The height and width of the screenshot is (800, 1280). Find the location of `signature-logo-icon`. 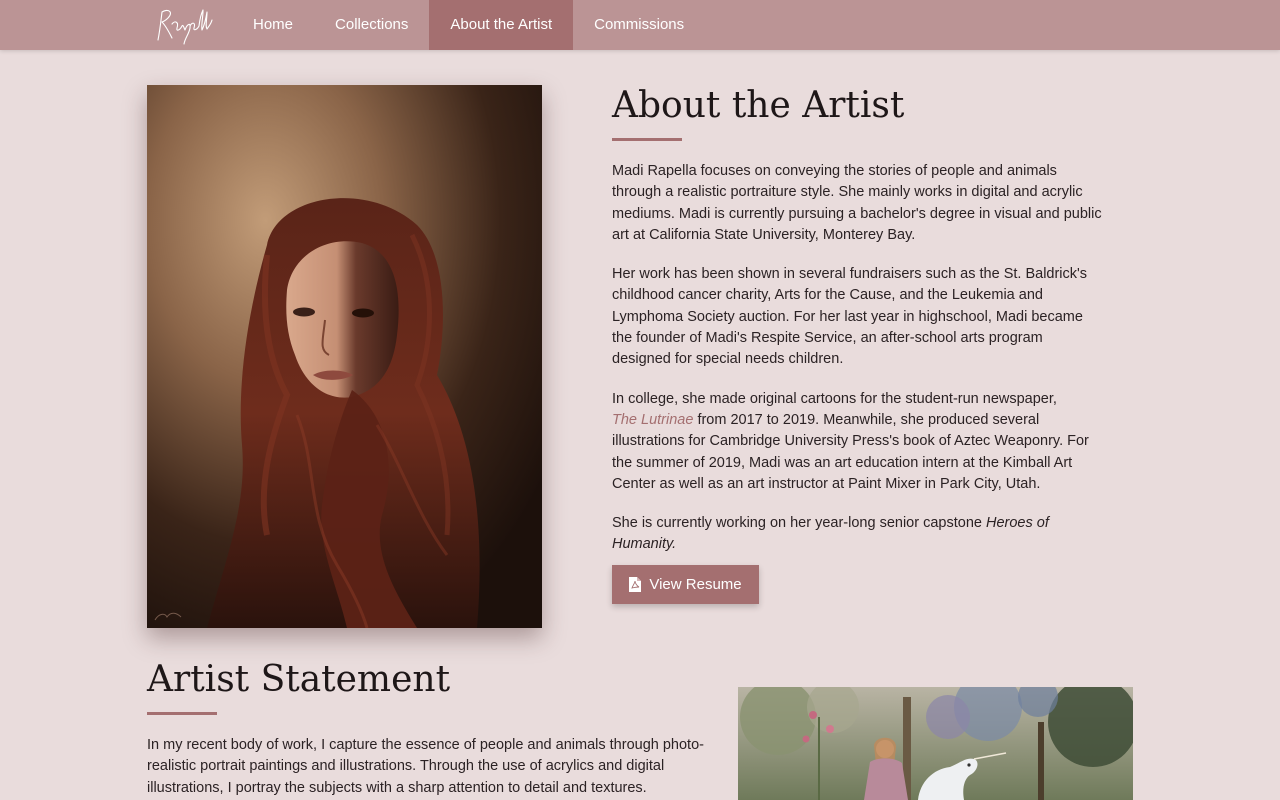

signature-logo-icon is located at coordinates (185, 27).